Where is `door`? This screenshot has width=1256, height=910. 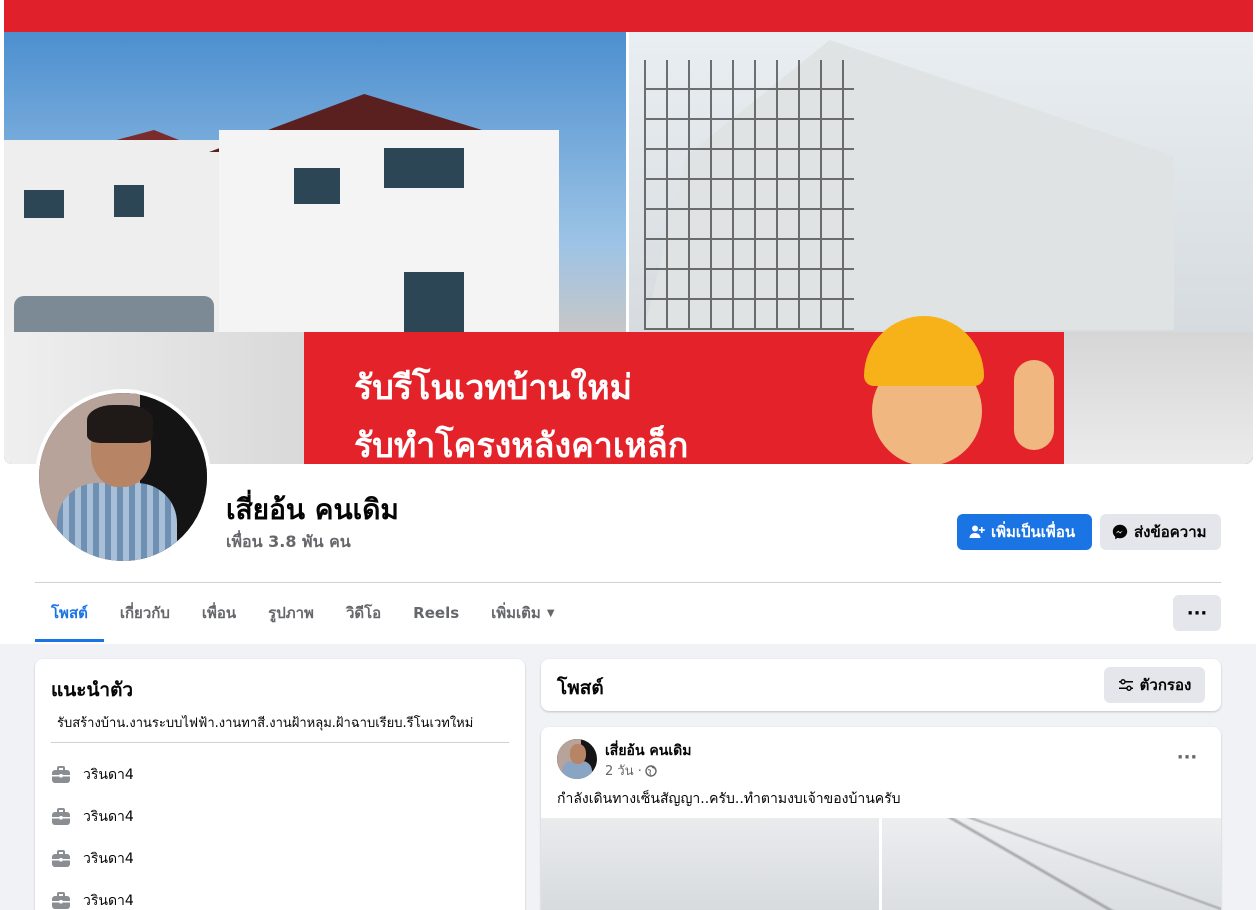
door is located at coordinates (434, 302).